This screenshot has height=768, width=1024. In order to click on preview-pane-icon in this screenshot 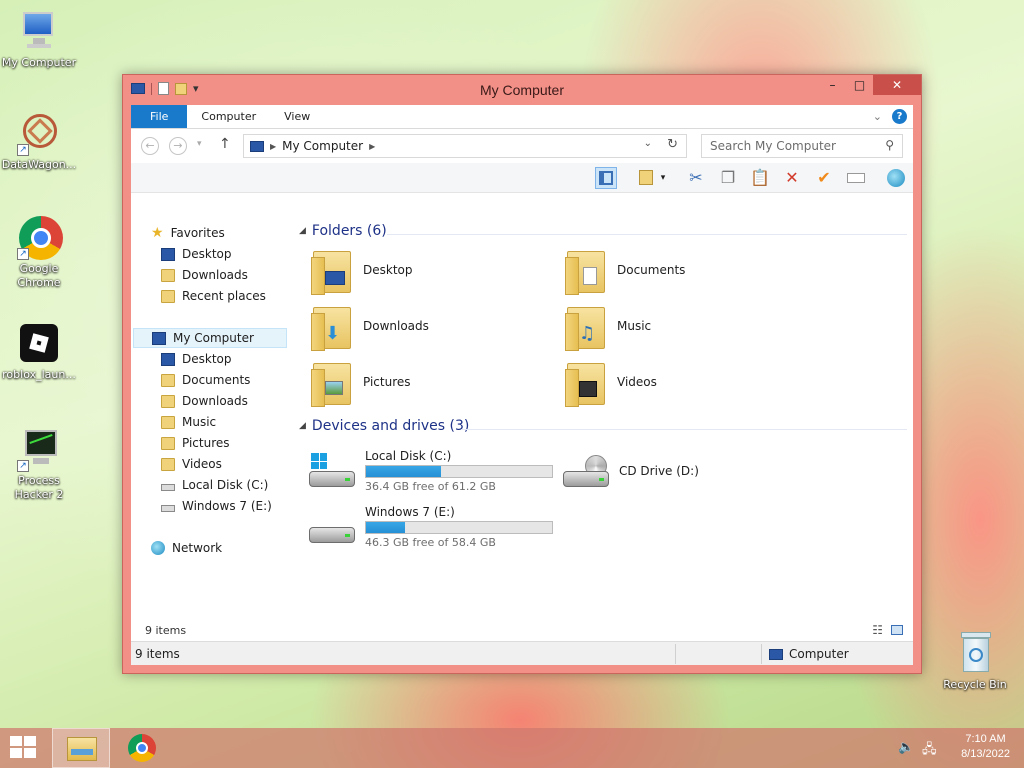, I will do `click(606, 178)`.